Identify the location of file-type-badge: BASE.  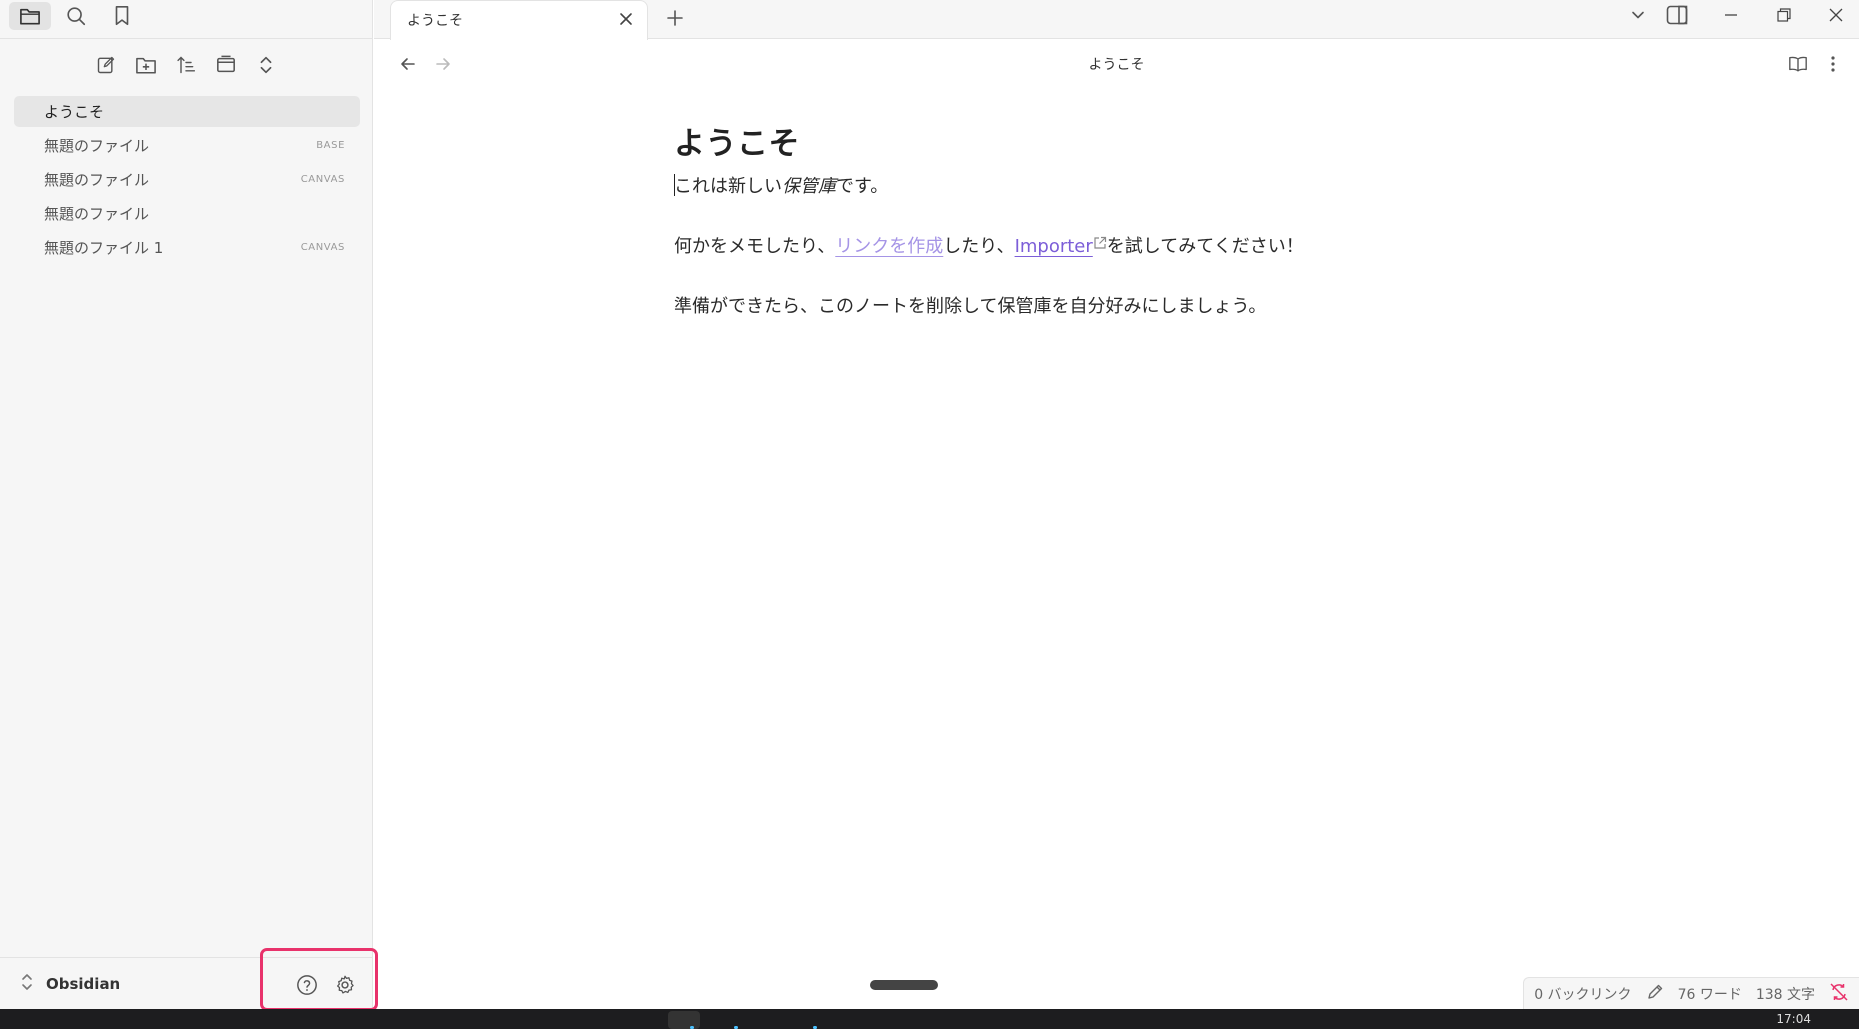
(330, 145).